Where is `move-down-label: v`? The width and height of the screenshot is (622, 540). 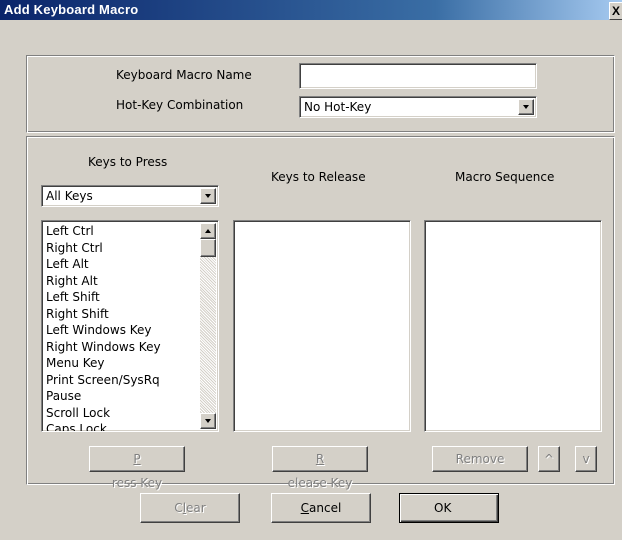
move-down-label: v is located at coordinates (586, 459).